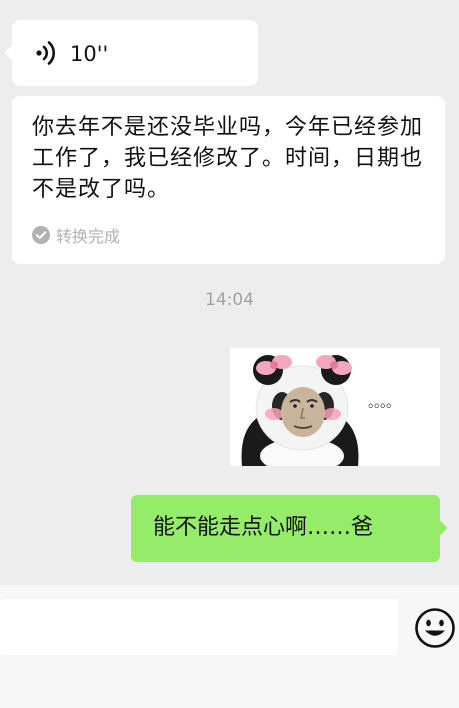  What do you see at coordinates (229, 300) in the screenshot?
I see `timestamp: 14:04` at bounding box center [229, 300].